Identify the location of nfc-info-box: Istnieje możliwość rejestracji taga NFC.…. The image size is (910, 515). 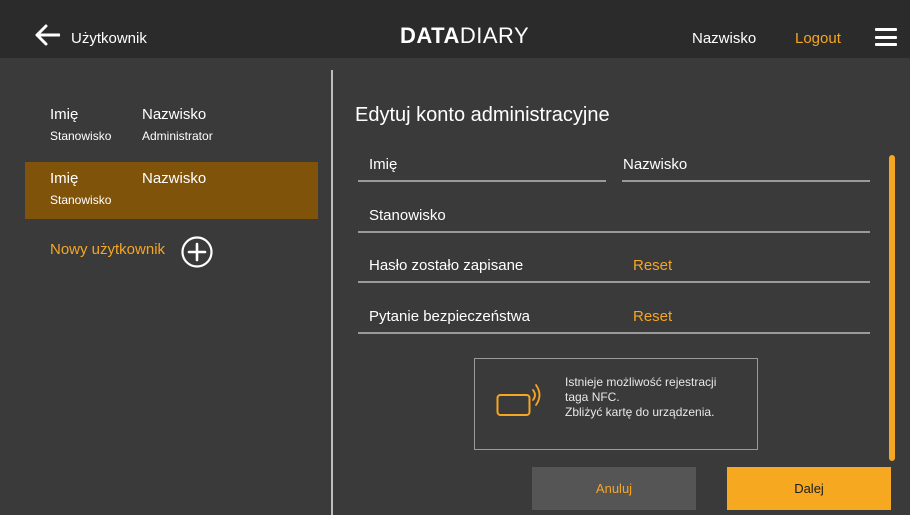
(616, 404).